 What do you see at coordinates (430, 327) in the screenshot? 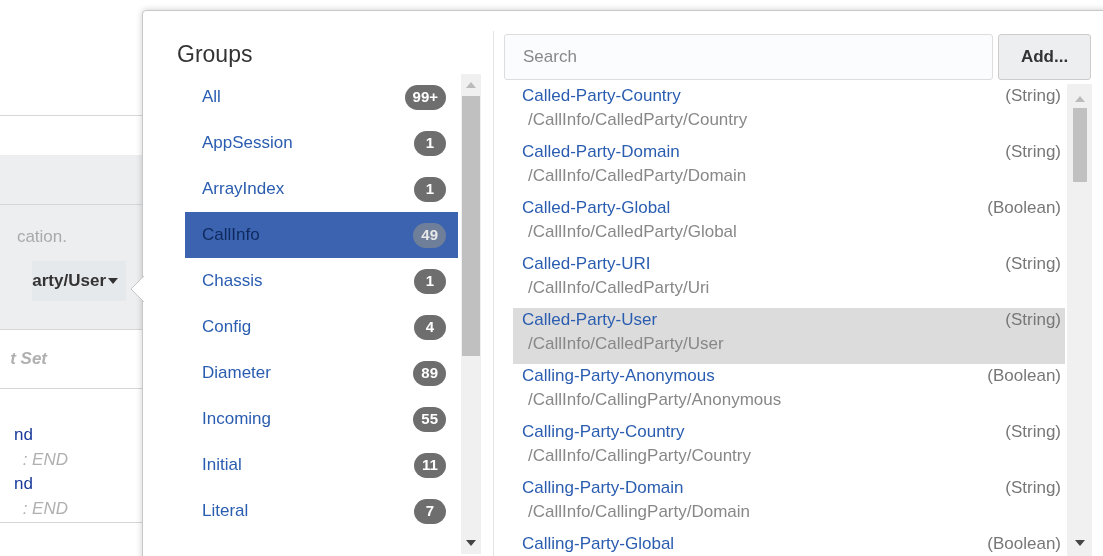
I see `count-badge: 4` at bounding box center [430, 327].